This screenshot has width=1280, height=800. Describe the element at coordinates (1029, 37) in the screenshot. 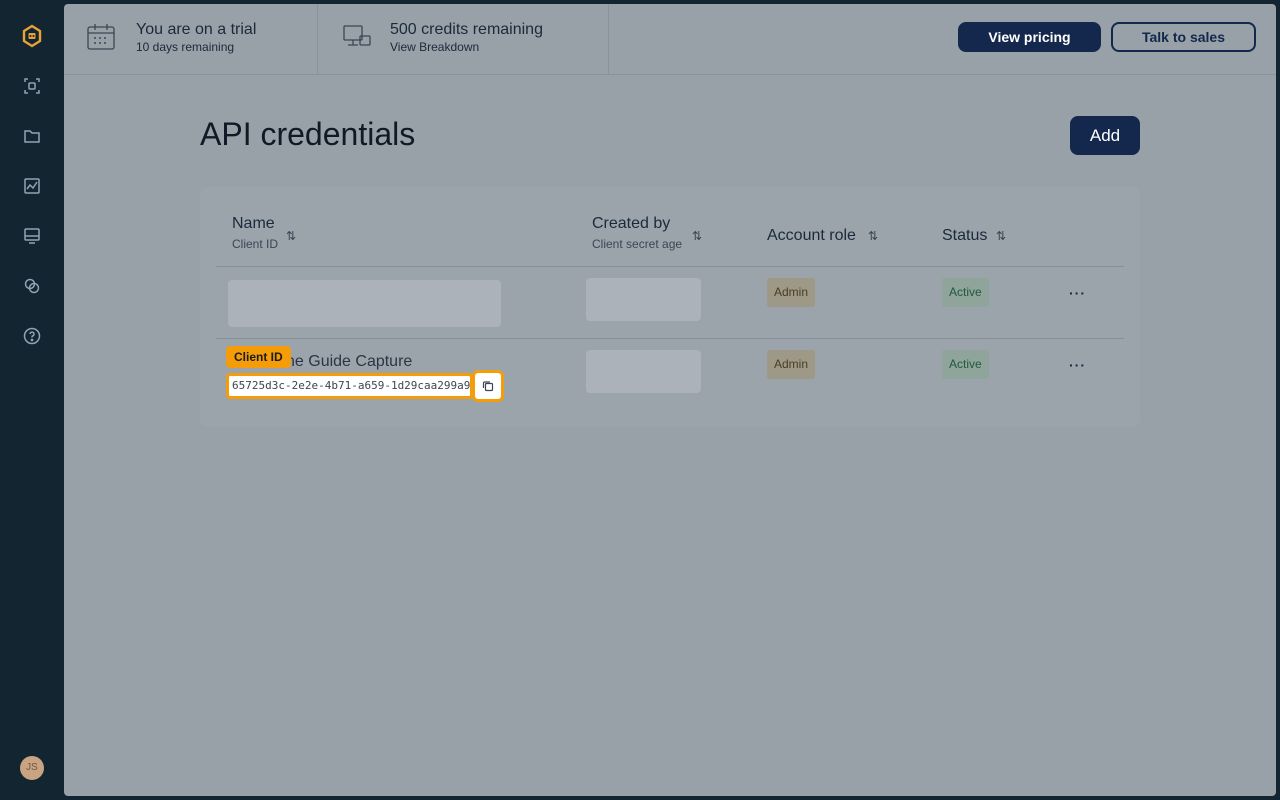

I see `view-pricing-button: View pricing` at that location.